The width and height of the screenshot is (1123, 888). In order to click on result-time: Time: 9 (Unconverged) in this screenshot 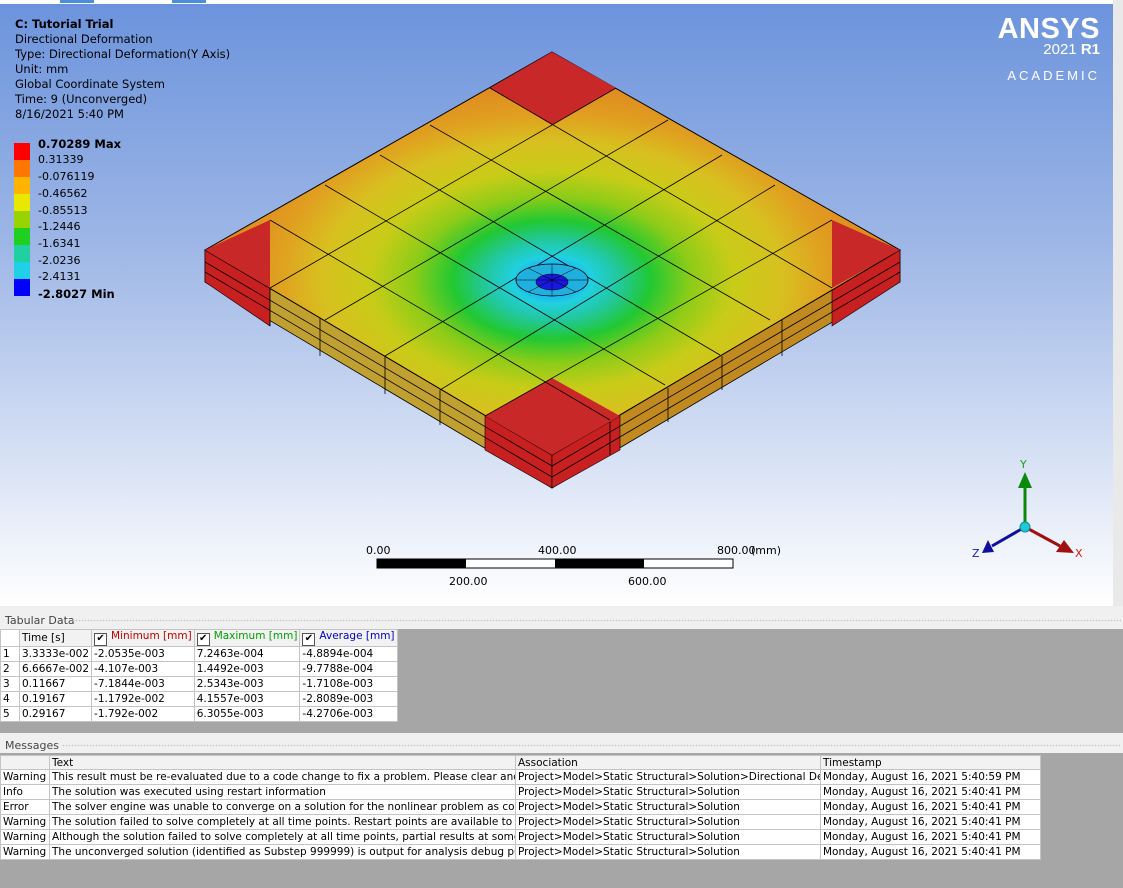, I will do `click(81, 99)`.